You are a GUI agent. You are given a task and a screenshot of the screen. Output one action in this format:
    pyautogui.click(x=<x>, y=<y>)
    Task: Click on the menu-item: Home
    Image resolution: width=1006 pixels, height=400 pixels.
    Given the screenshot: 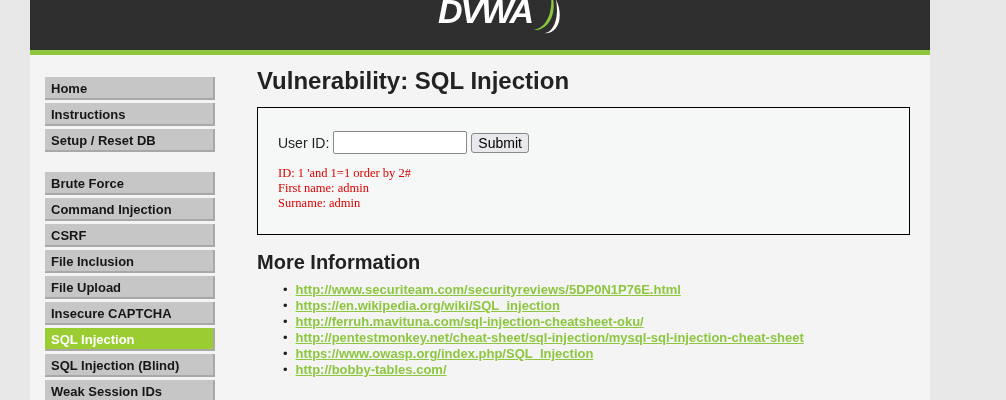 What is the action you would take?
    pyautogui.click(x=130, y=88)
    